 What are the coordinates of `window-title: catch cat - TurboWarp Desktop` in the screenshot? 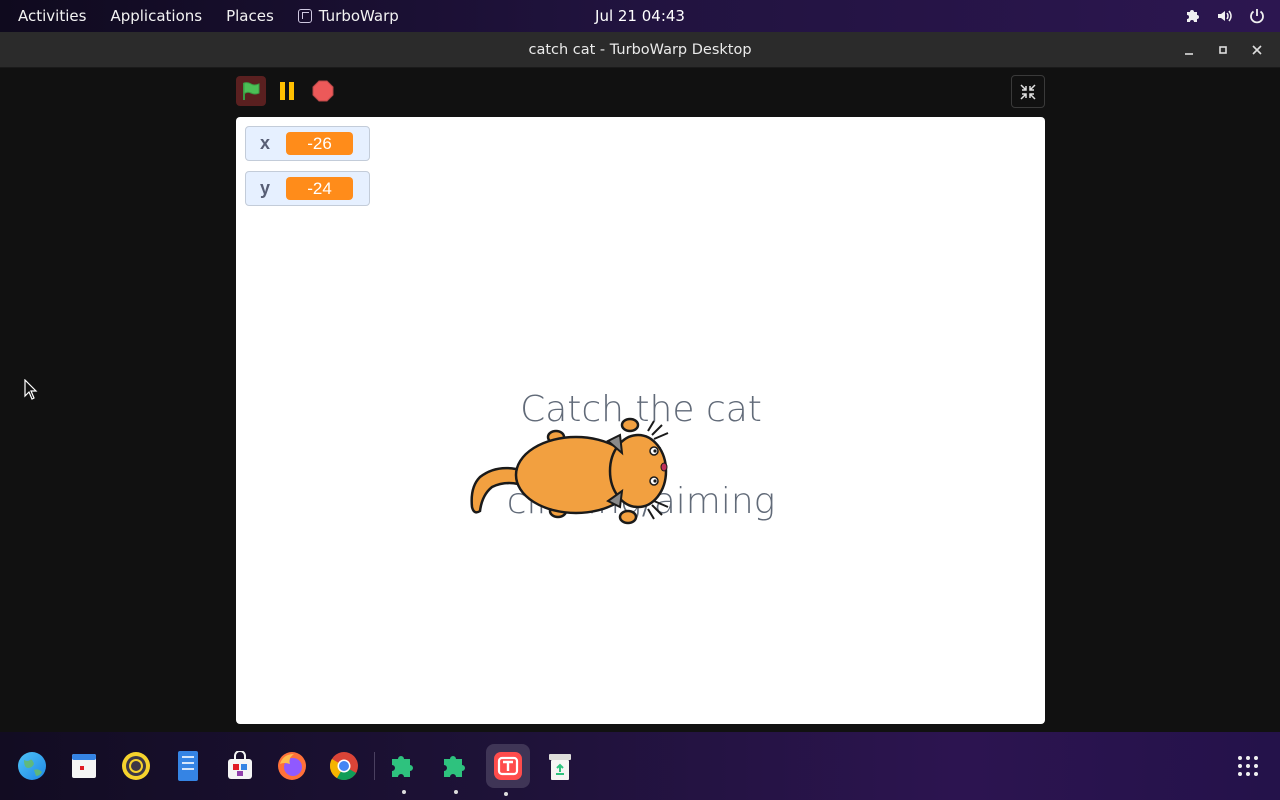 It's located at (640, 49).